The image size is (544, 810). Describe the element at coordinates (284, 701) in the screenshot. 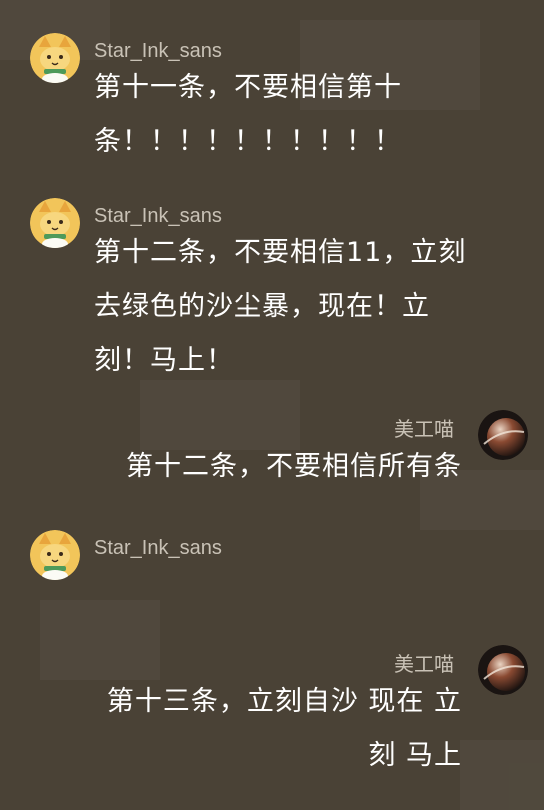

I see `message-line: 第十三条，立刻自沙 现在 立` at that location.